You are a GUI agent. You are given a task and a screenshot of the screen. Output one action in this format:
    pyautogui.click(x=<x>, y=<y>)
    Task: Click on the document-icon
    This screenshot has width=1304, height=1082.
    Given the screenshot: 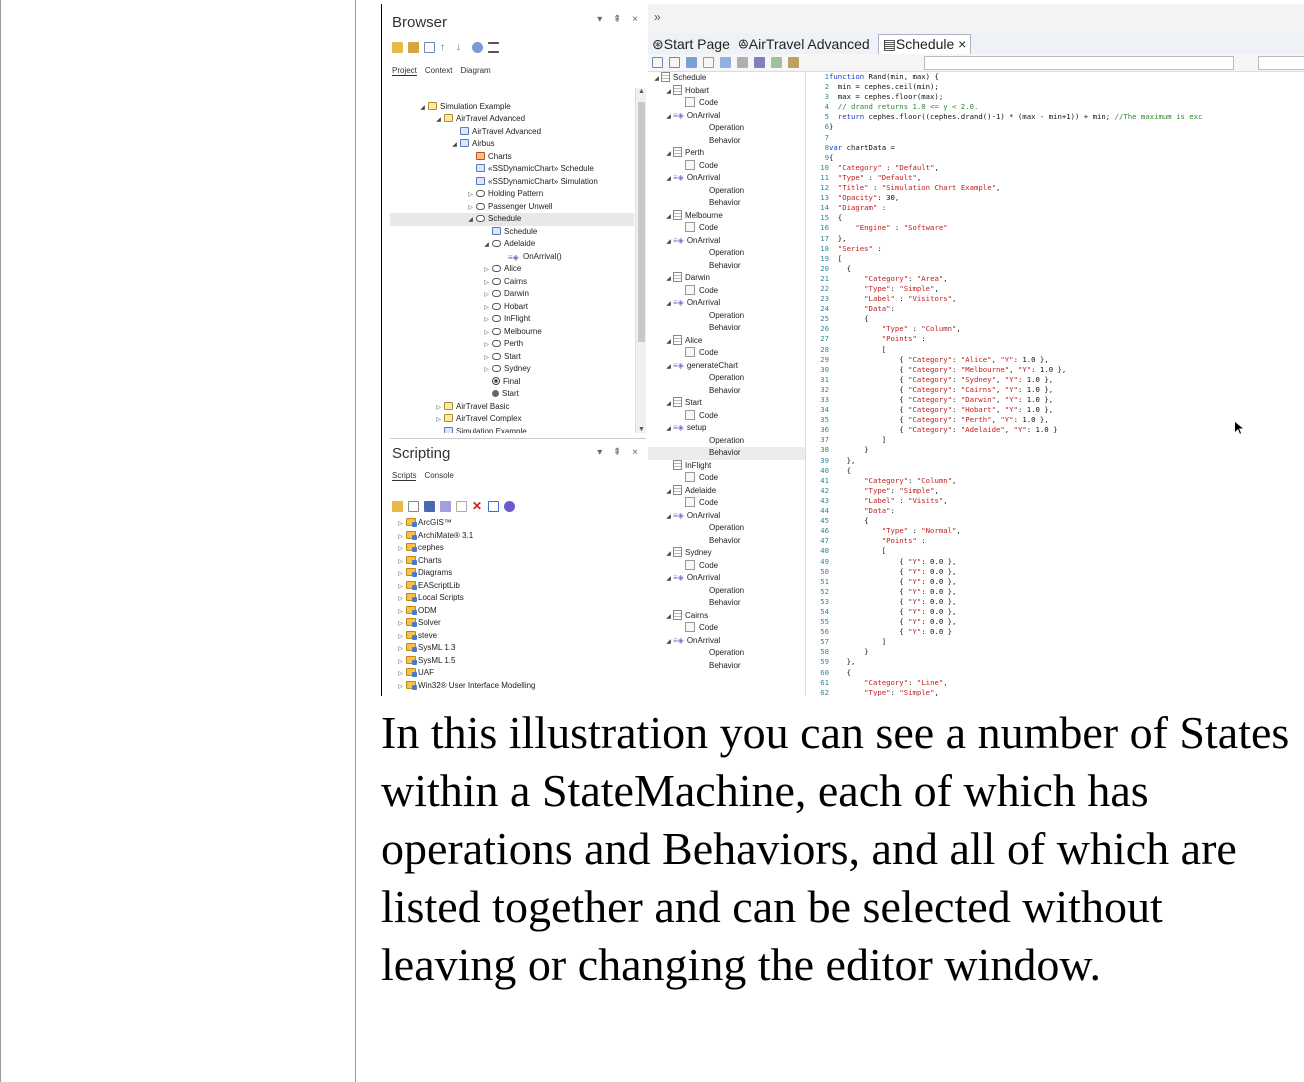 What is the action you would take?
    pyautogui.click(x=708, y=62)
    